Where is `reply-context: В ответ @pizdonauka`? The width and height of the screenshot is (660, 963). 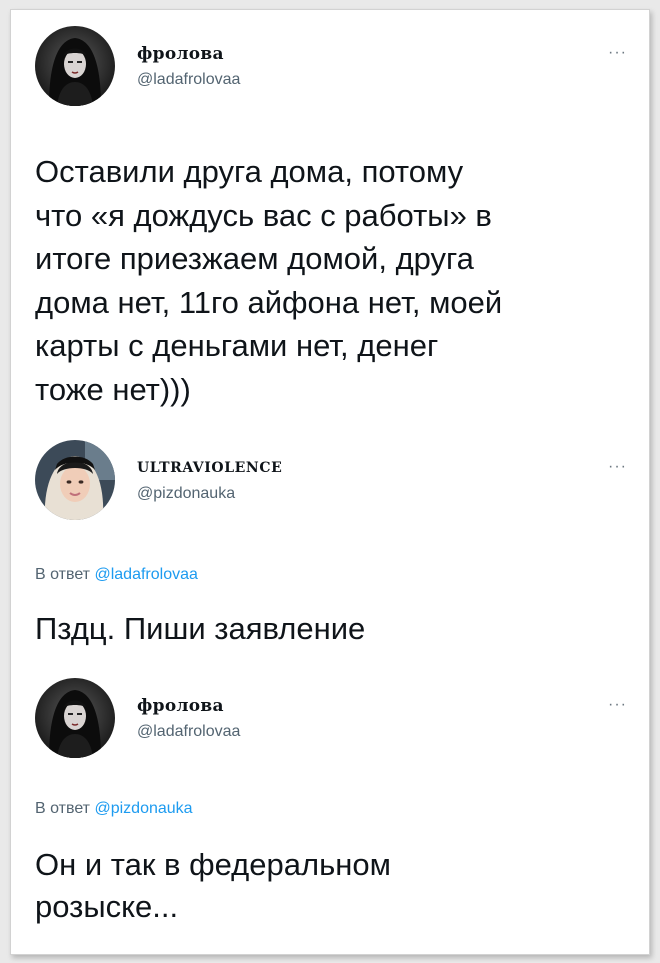 reply-context: В ответ @pizdonauka is located at coordinates (114, 809).